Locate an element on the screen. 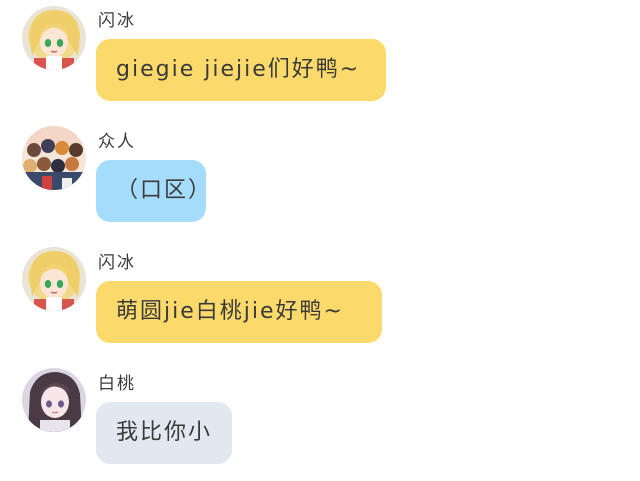  sender-name: 众人 is located at coordinates (117, 142).